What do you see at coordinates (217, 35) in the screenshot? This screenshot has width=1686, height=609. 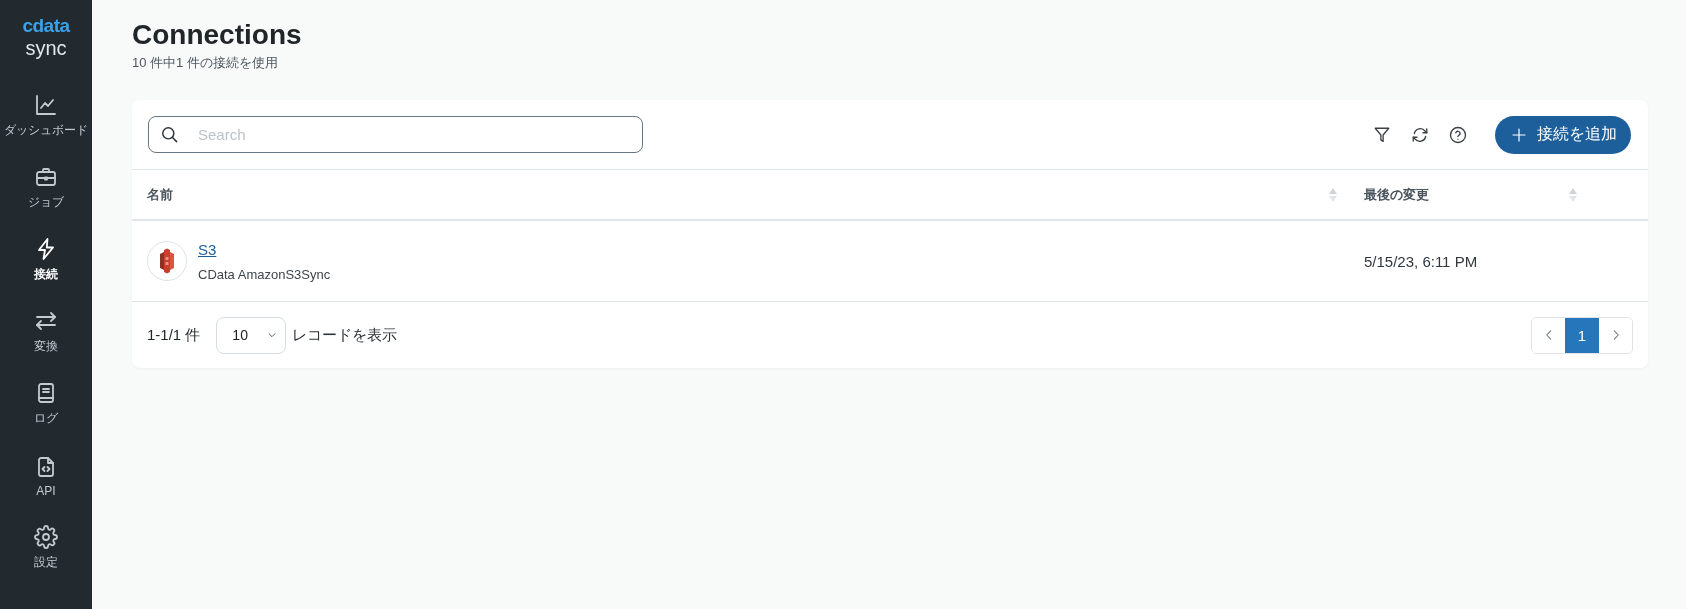 I see `page-title: Connections` at bounding box center [217, 35].